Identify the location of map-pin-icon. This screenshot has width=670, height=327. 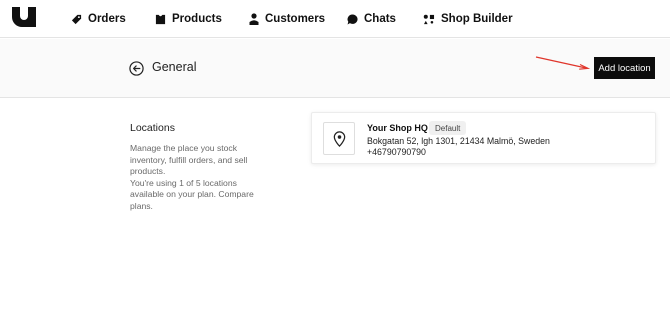
(339, 138).